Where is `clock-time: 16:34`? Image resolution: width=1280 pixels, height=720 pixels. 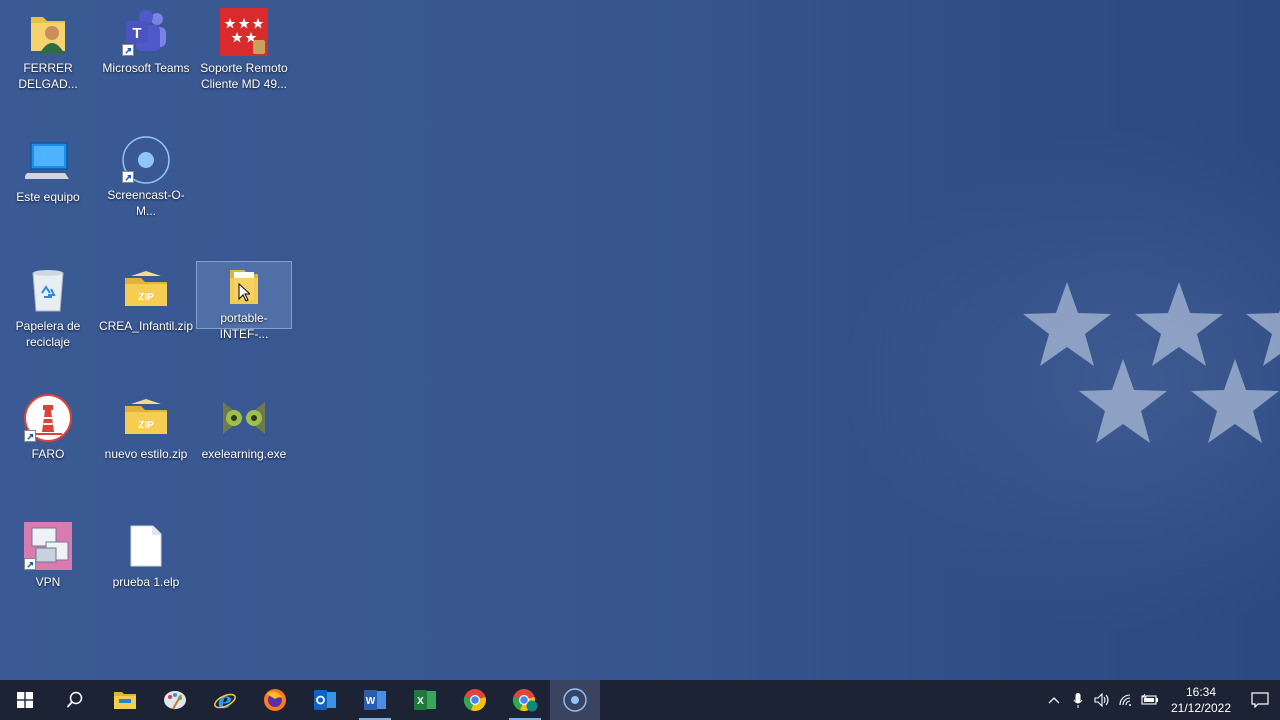
clock-time: 16:34 is located at coordinates (1201, 692).